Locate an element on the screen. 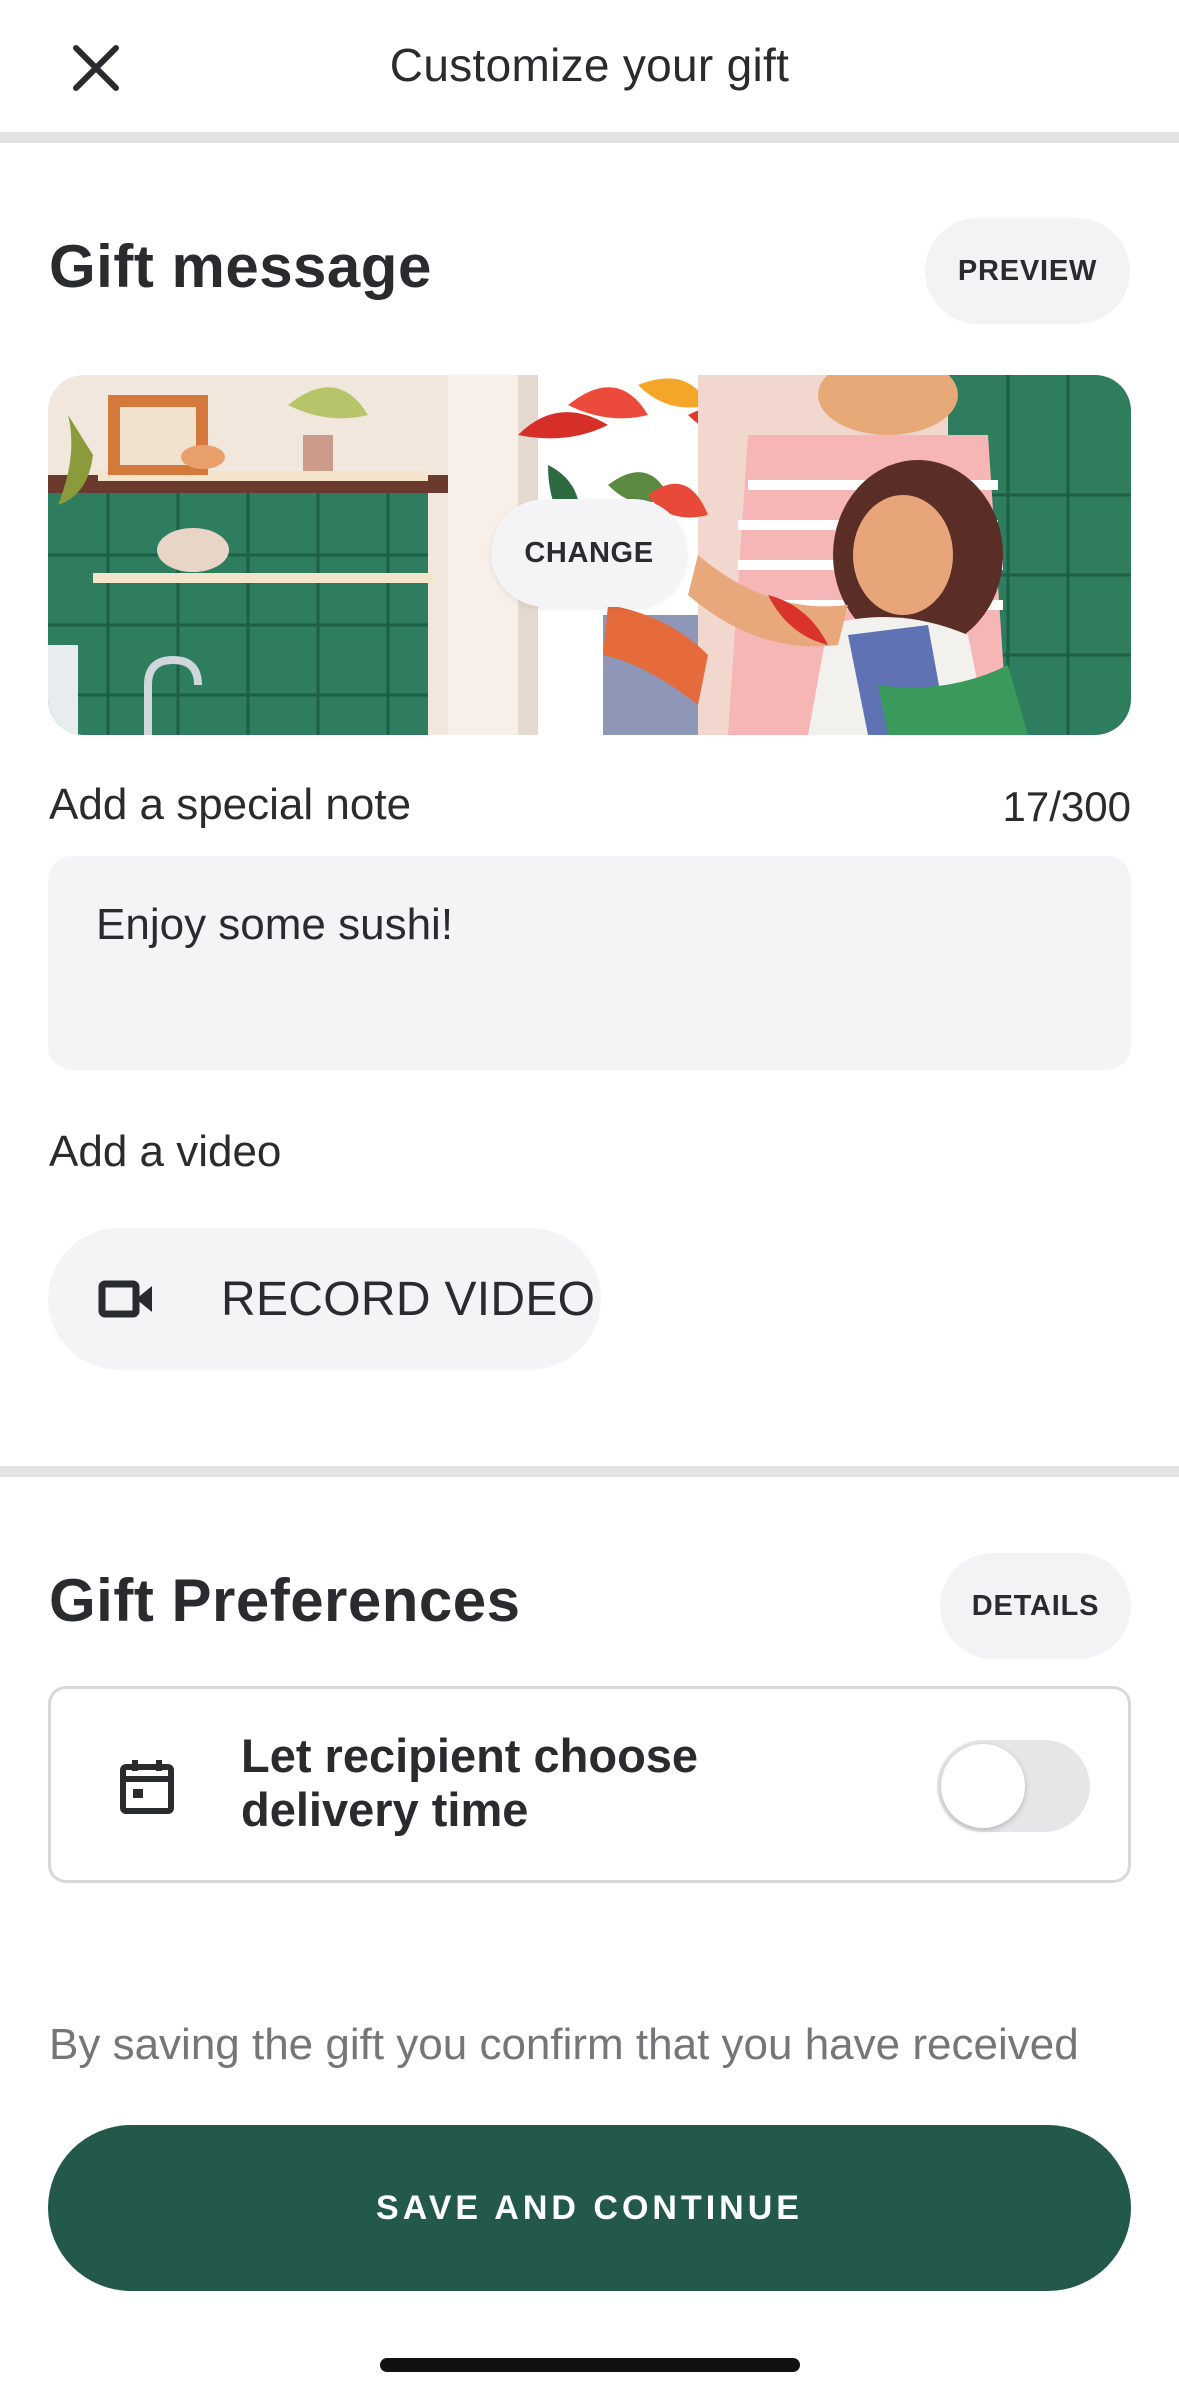 This screenshot has height=2396, width=1179. delivery-time-option: Let recipient choose delivery time is located at coordinates (589, 1784).